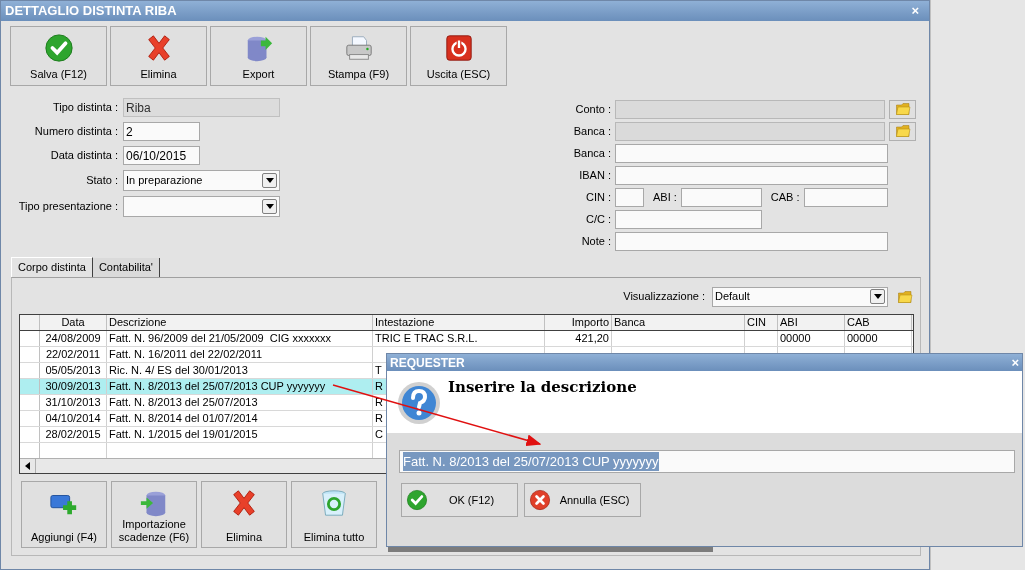  I want to click on field-label: CIN :, so click(598, 197).